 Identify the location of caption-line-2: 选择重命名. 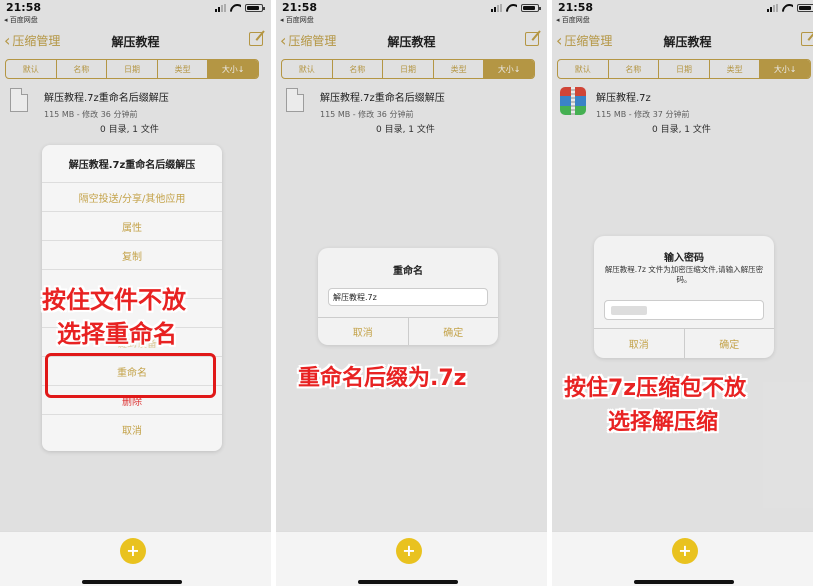
(117, 334).